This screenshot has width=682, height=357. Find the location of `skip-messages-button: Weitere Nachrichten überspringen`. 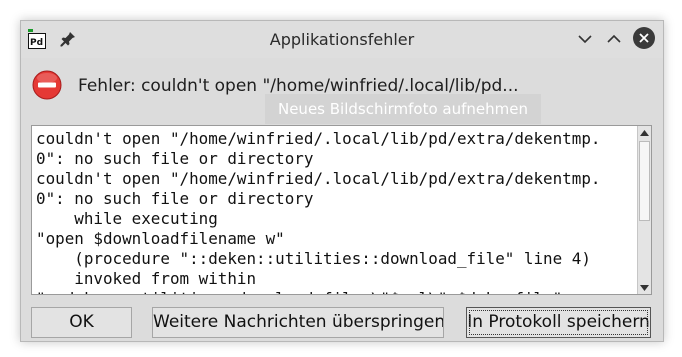

skip-messages-button: Weitere Nachrichten überspringen is located at coordinates (298, 322).